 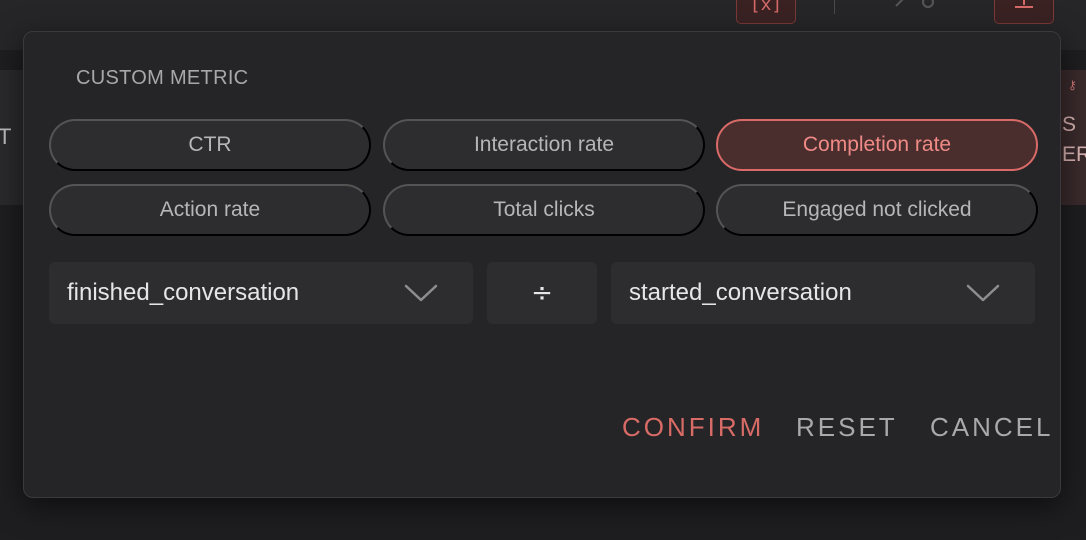 I want to click on operator-selector: ÷, so click(x=542, y=293).